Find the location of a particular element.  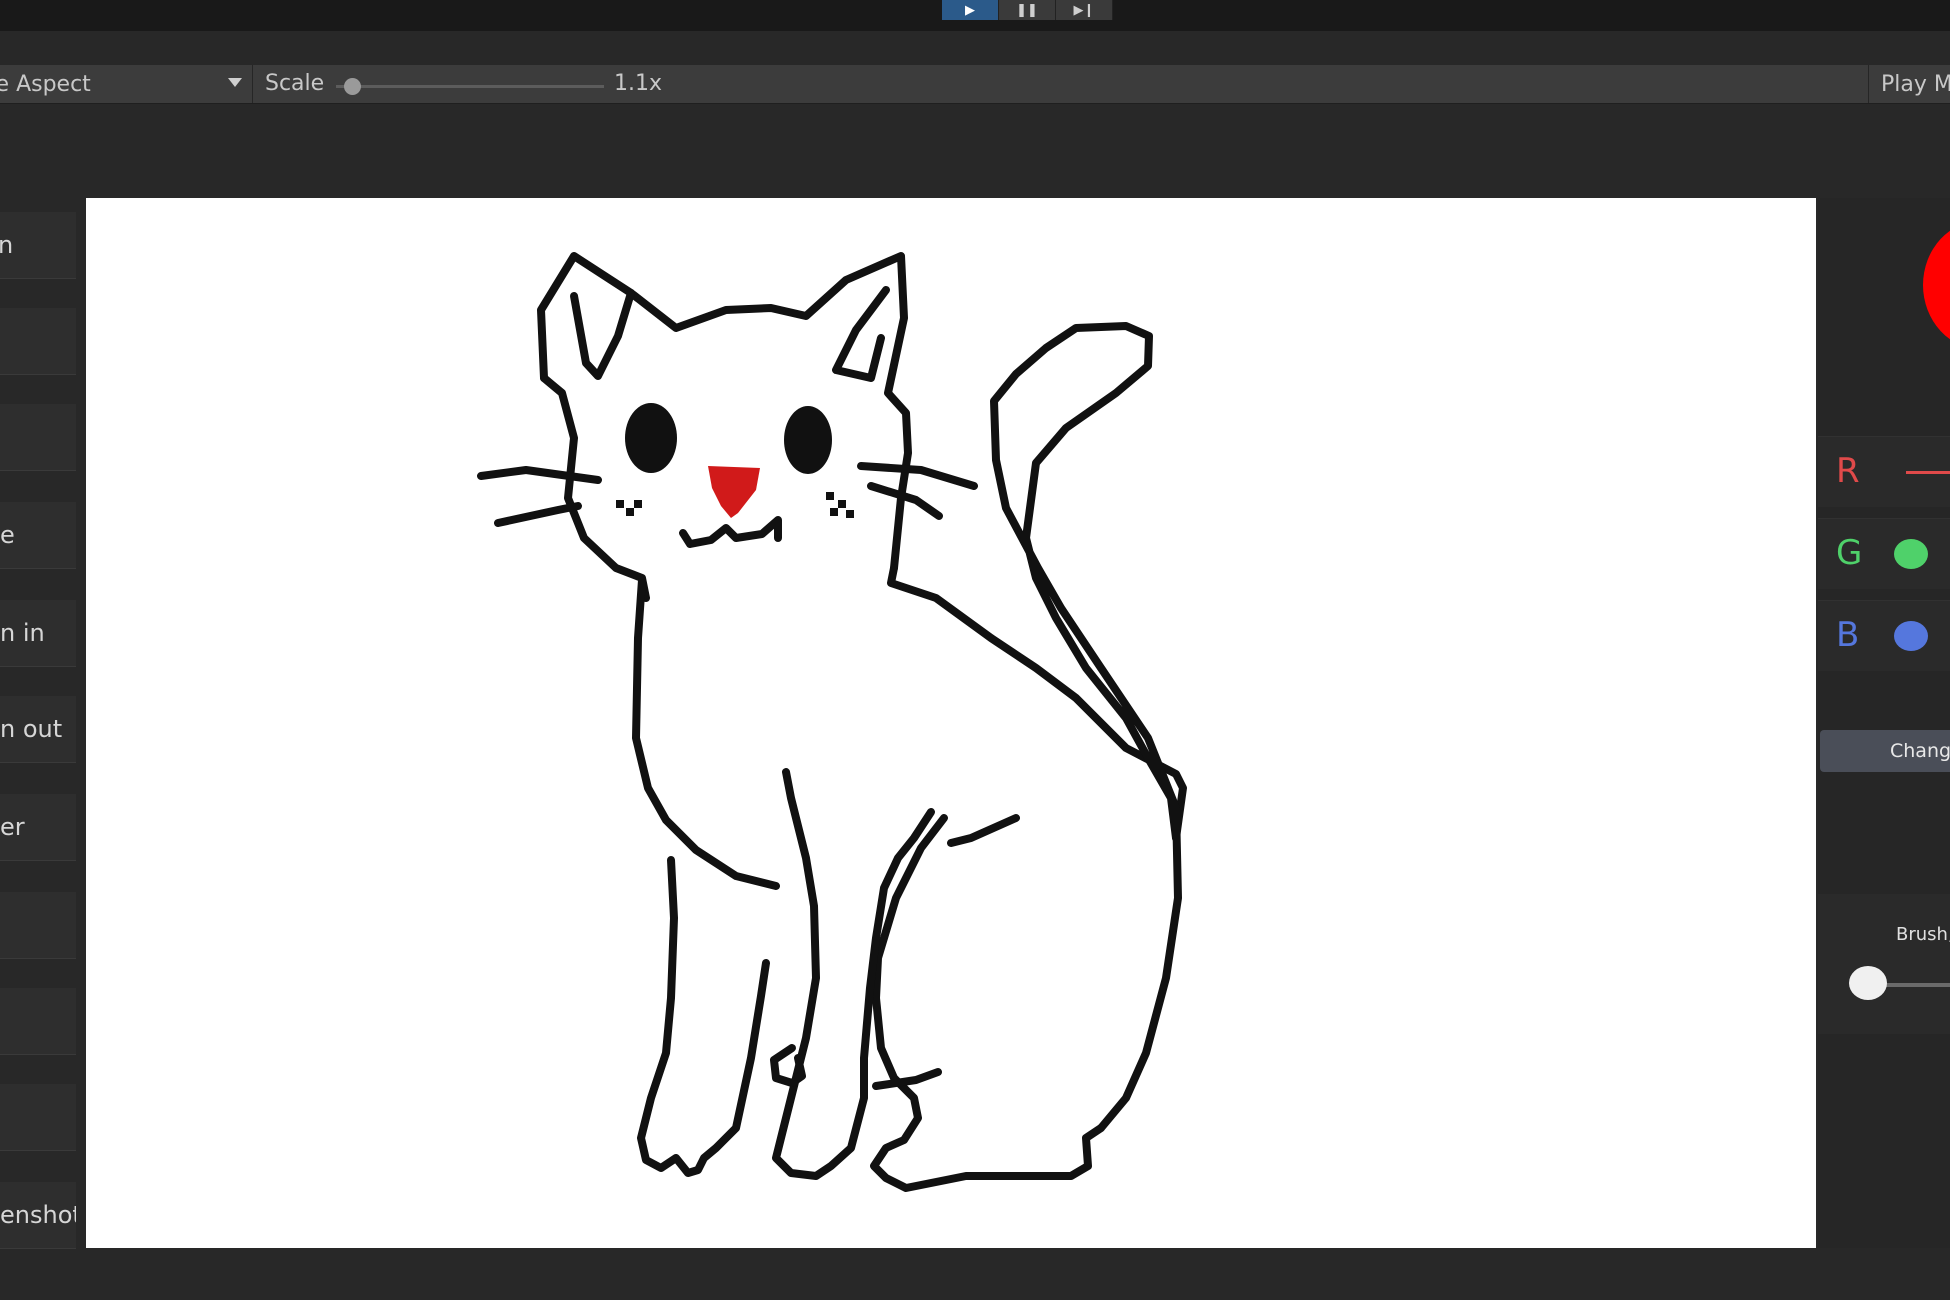

green-slider-thumb is located at coordinates (1911, 554).